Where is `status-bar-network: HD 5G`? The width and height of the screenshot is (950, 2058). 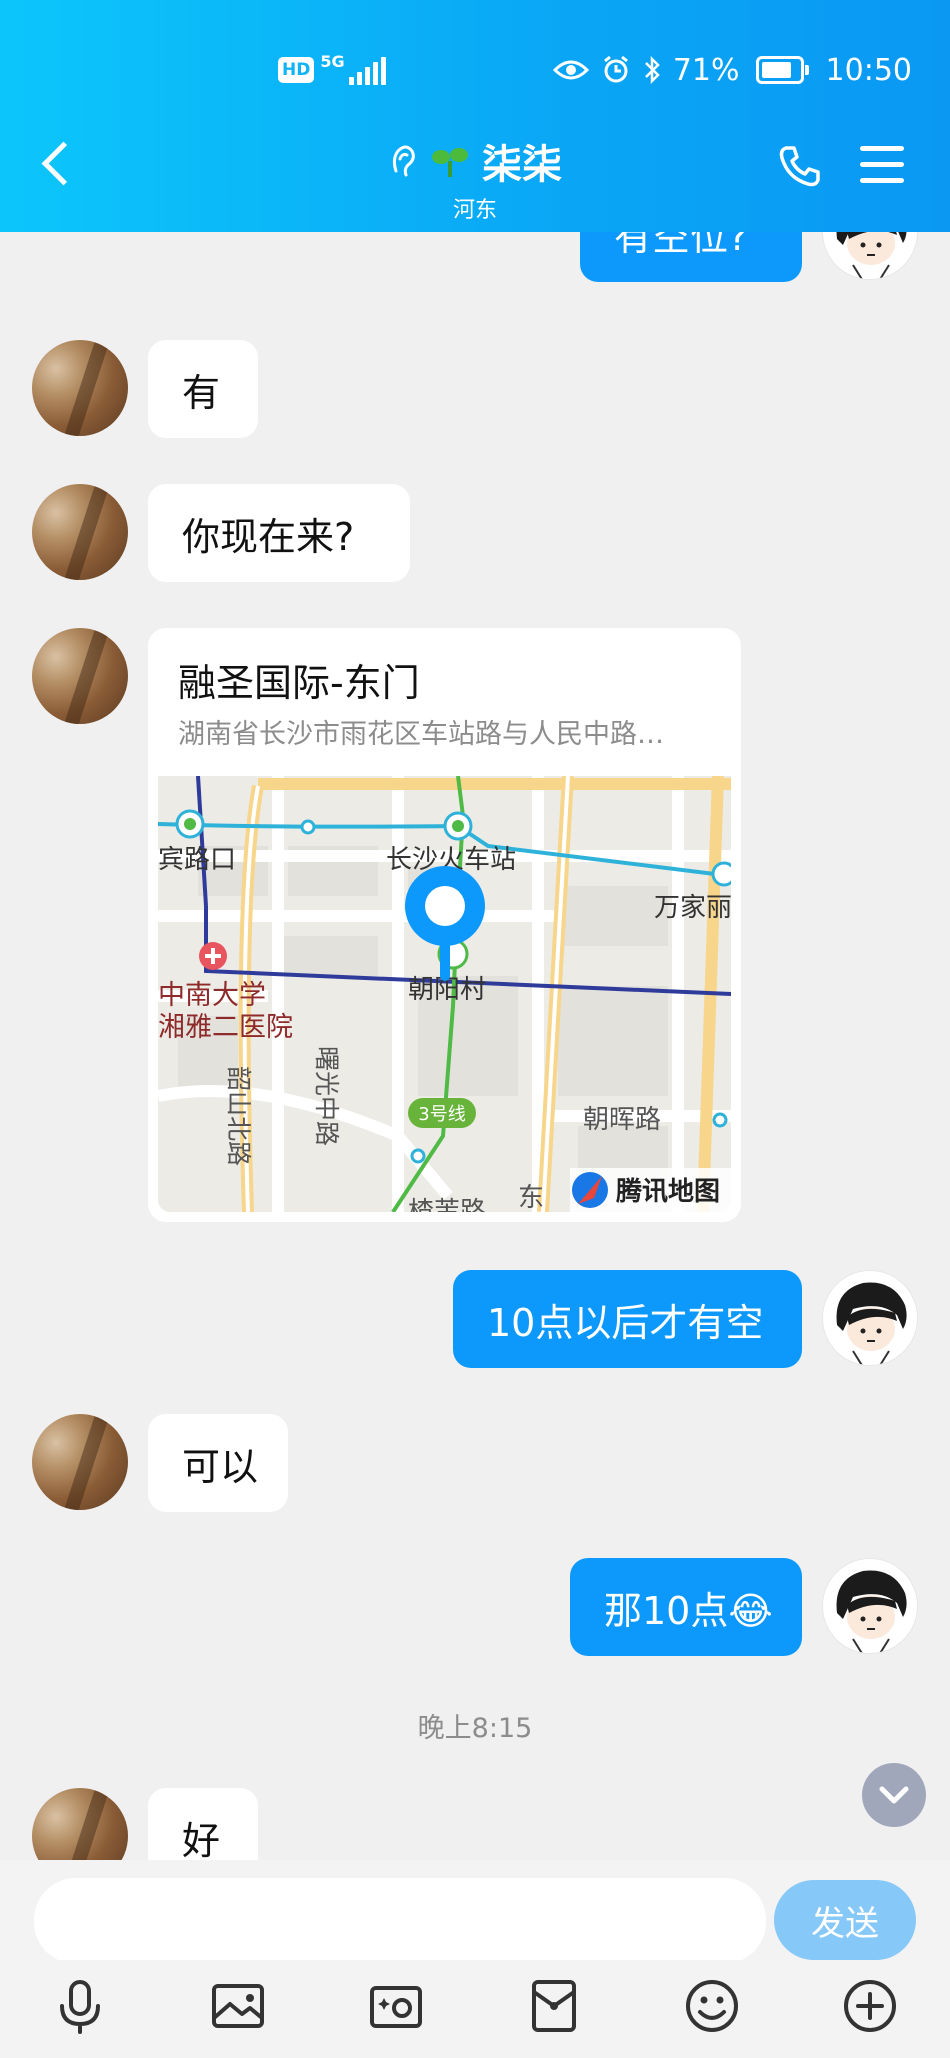 status-bar-network: HD 5G is located at coordinates (332, 70).